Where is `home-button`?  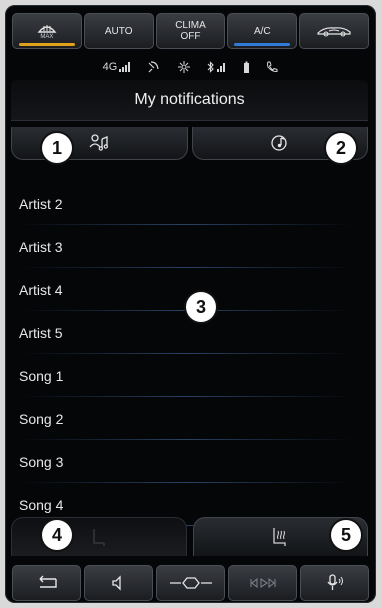
home-button is located at coordinates (190, 583).